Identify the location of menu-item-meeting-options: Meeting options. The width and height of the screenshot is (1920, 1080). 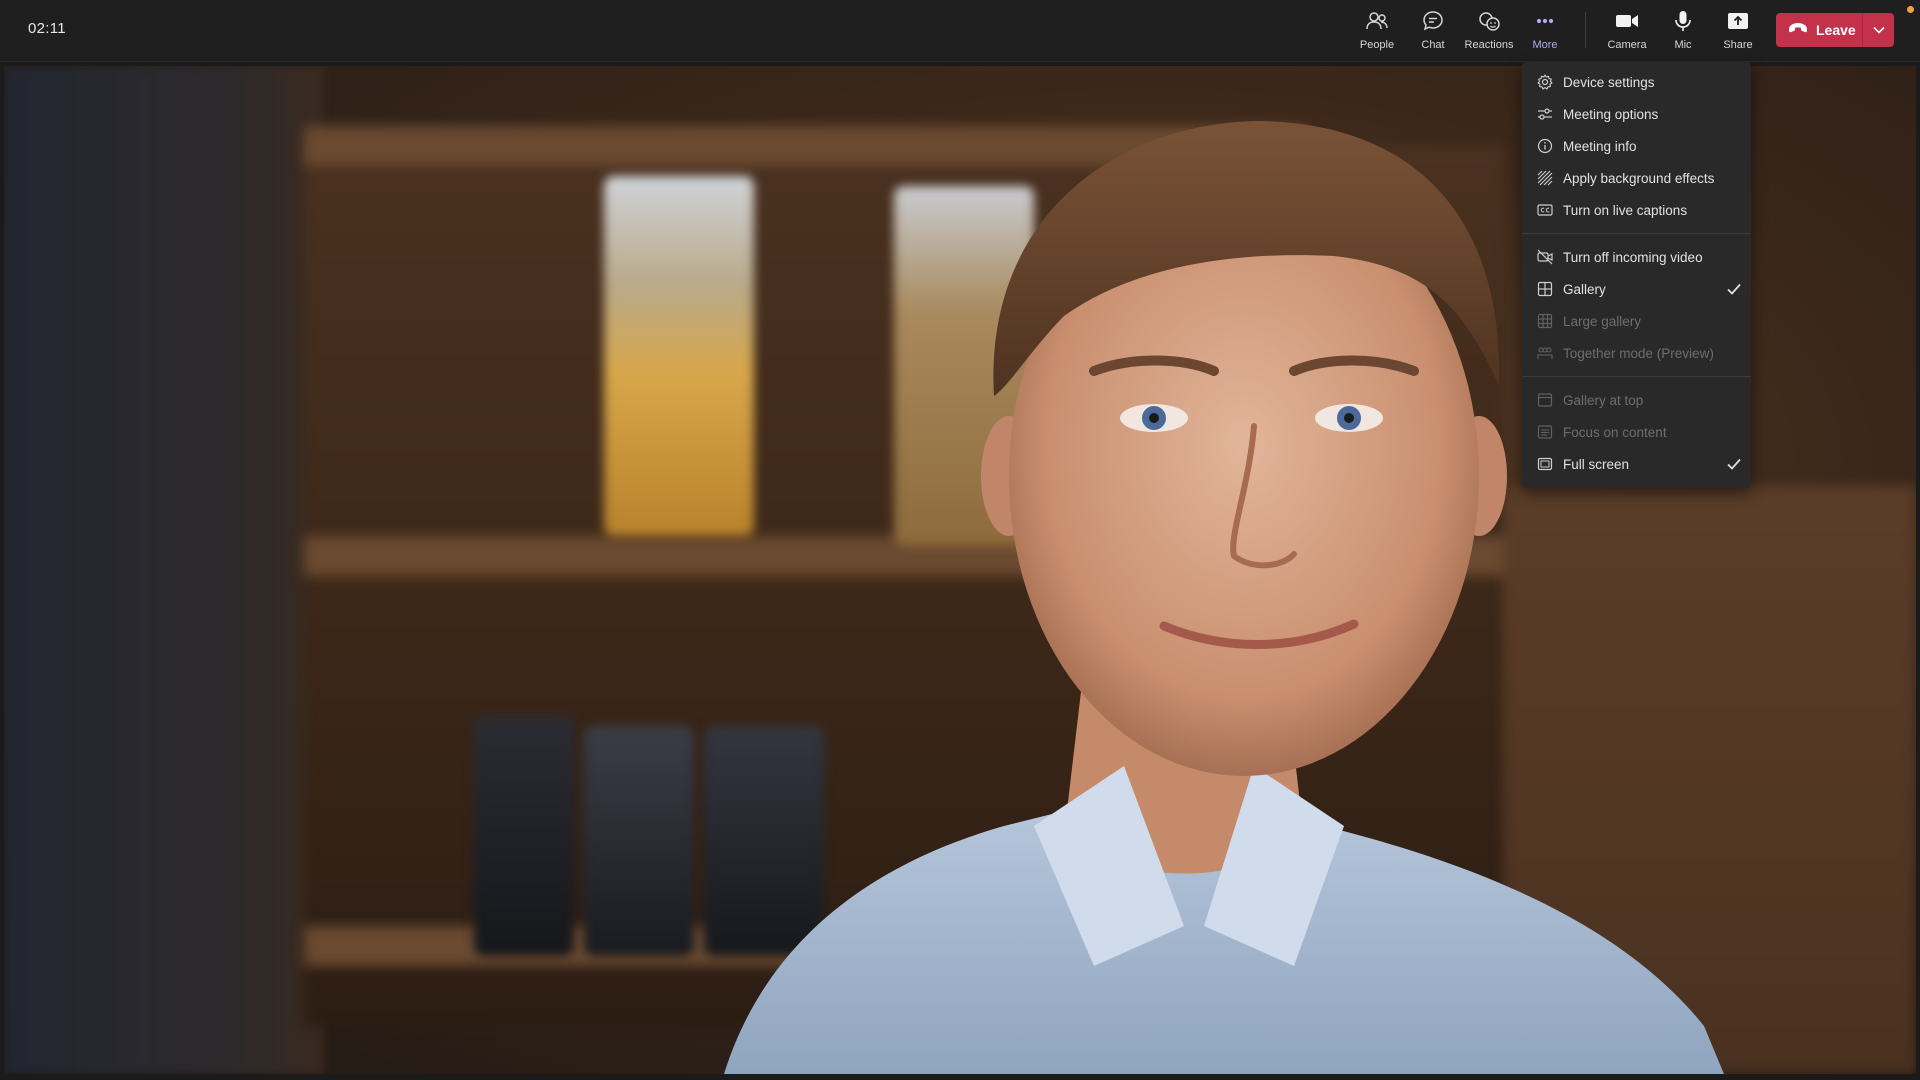
(1636, 114).